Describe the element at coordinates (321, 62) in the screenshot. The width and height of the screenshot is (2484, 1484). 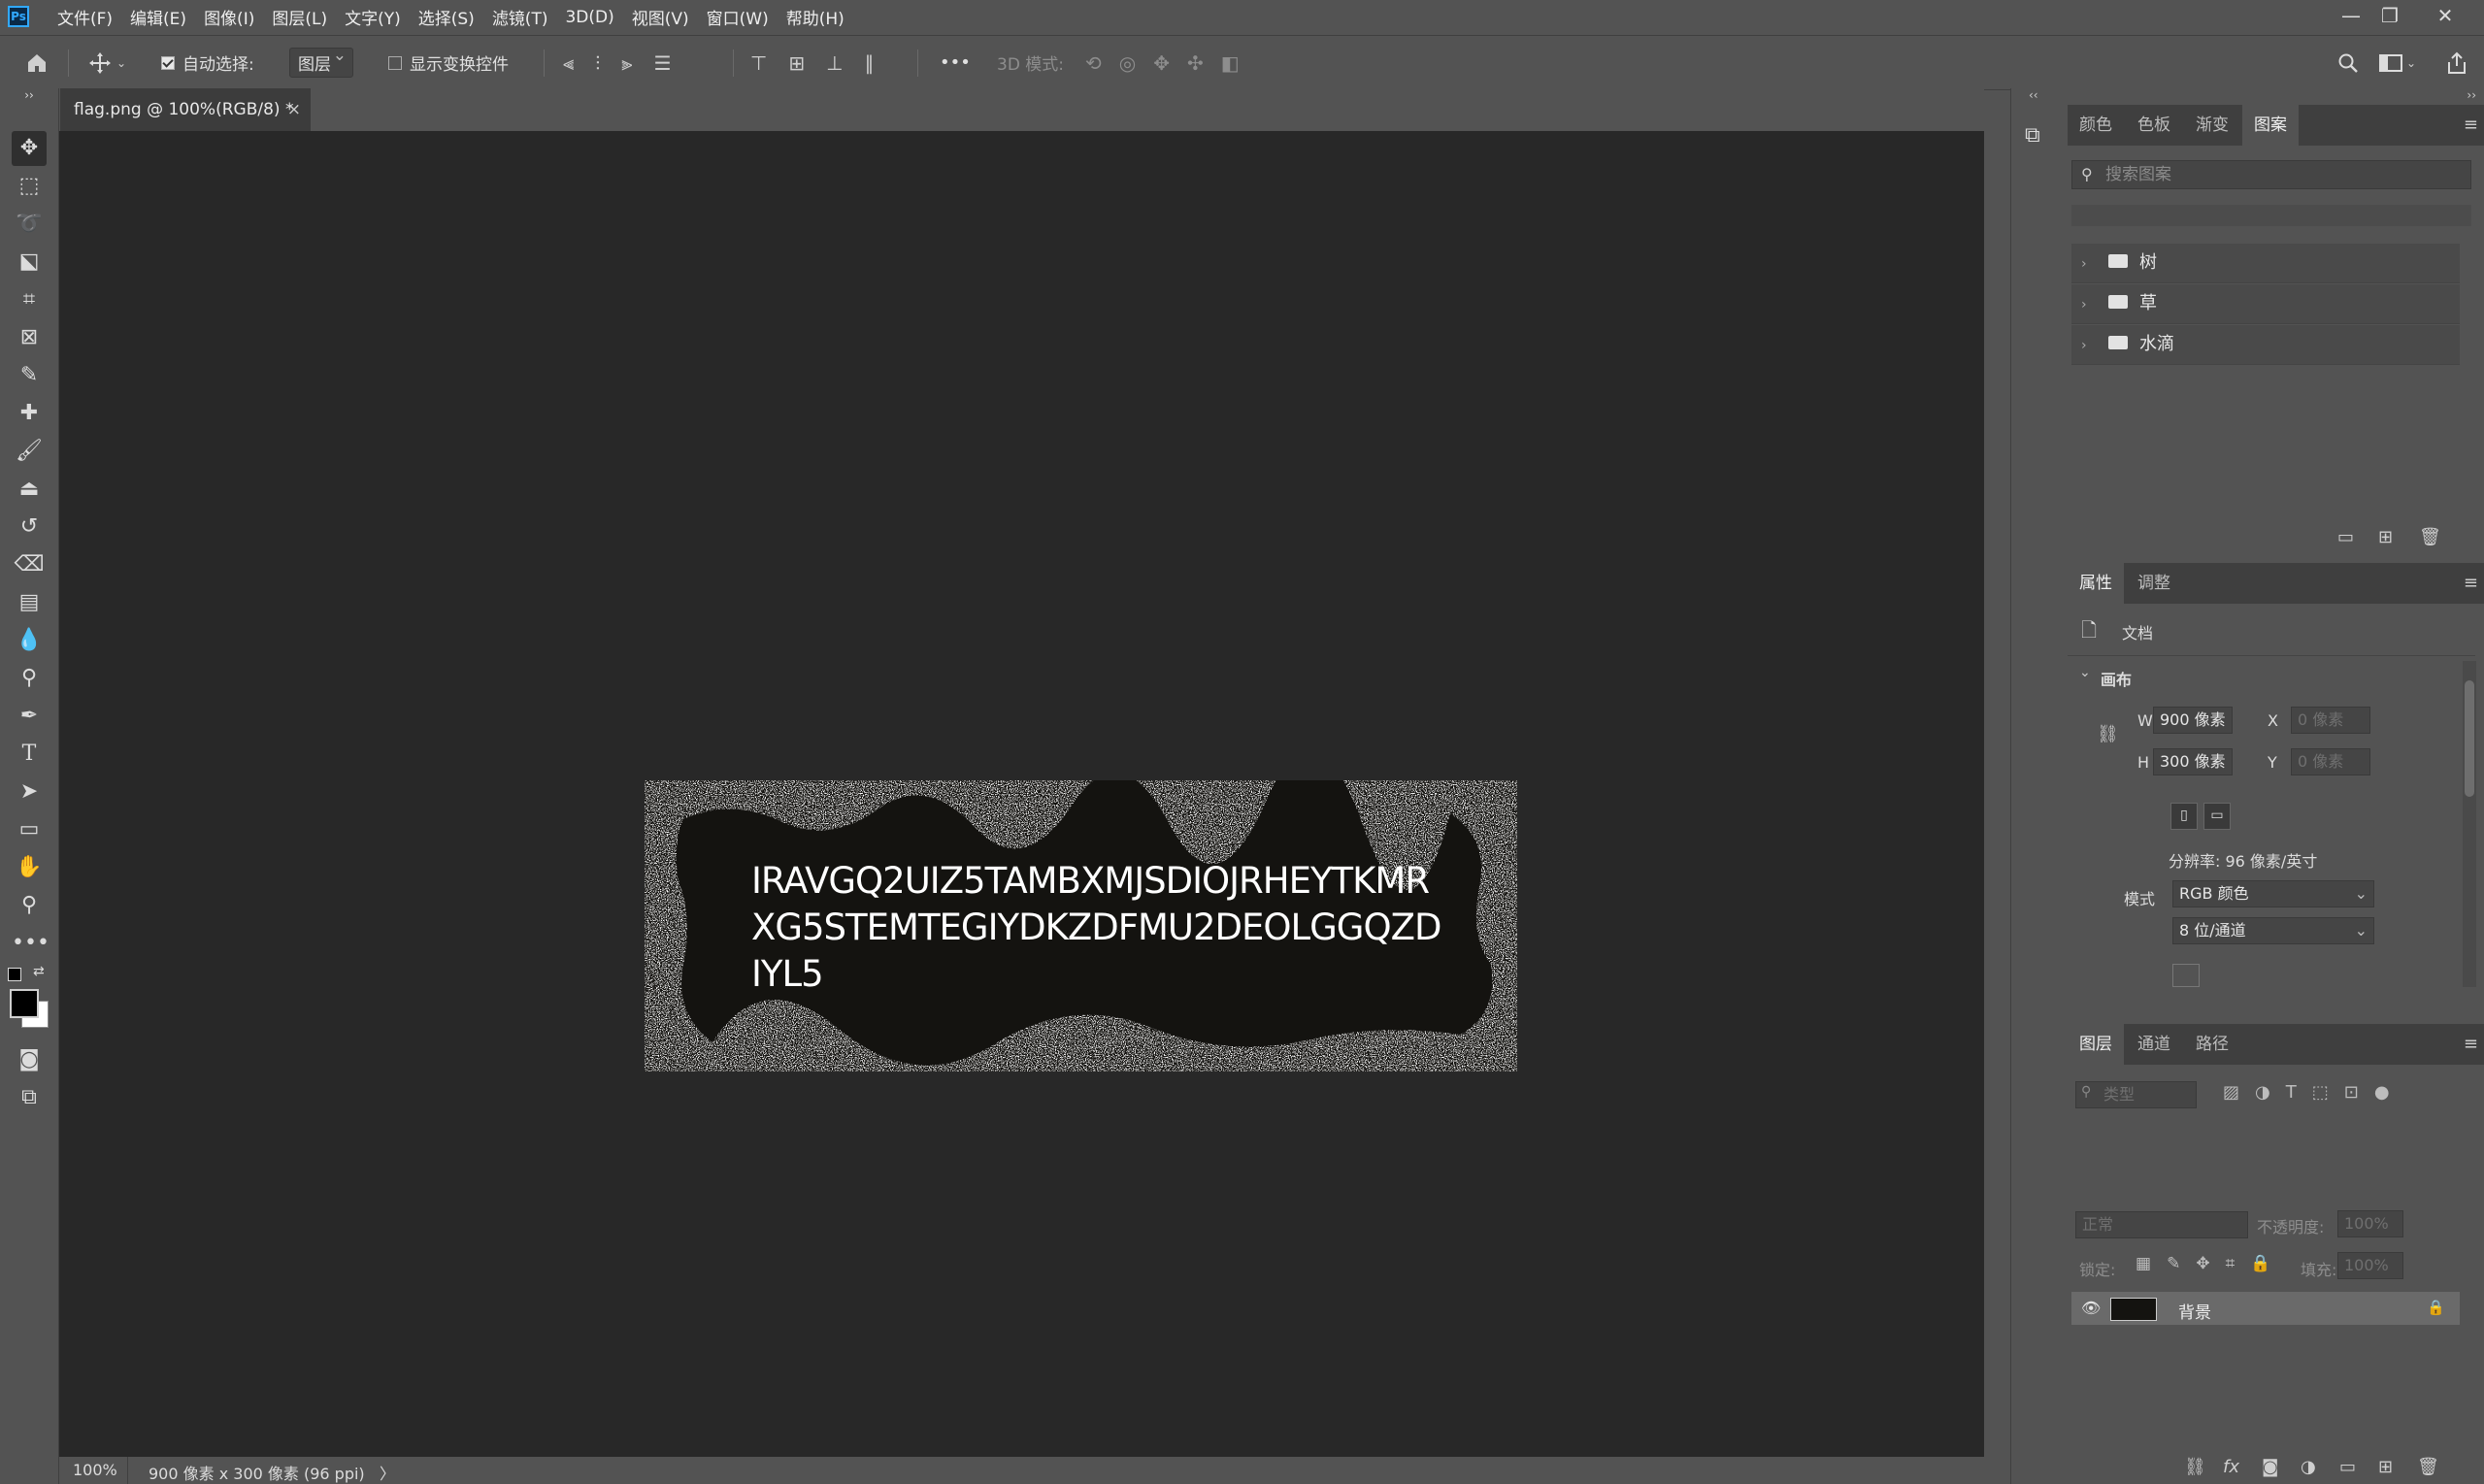
I see `auto-select-target-dropdown: 图层` at that location.